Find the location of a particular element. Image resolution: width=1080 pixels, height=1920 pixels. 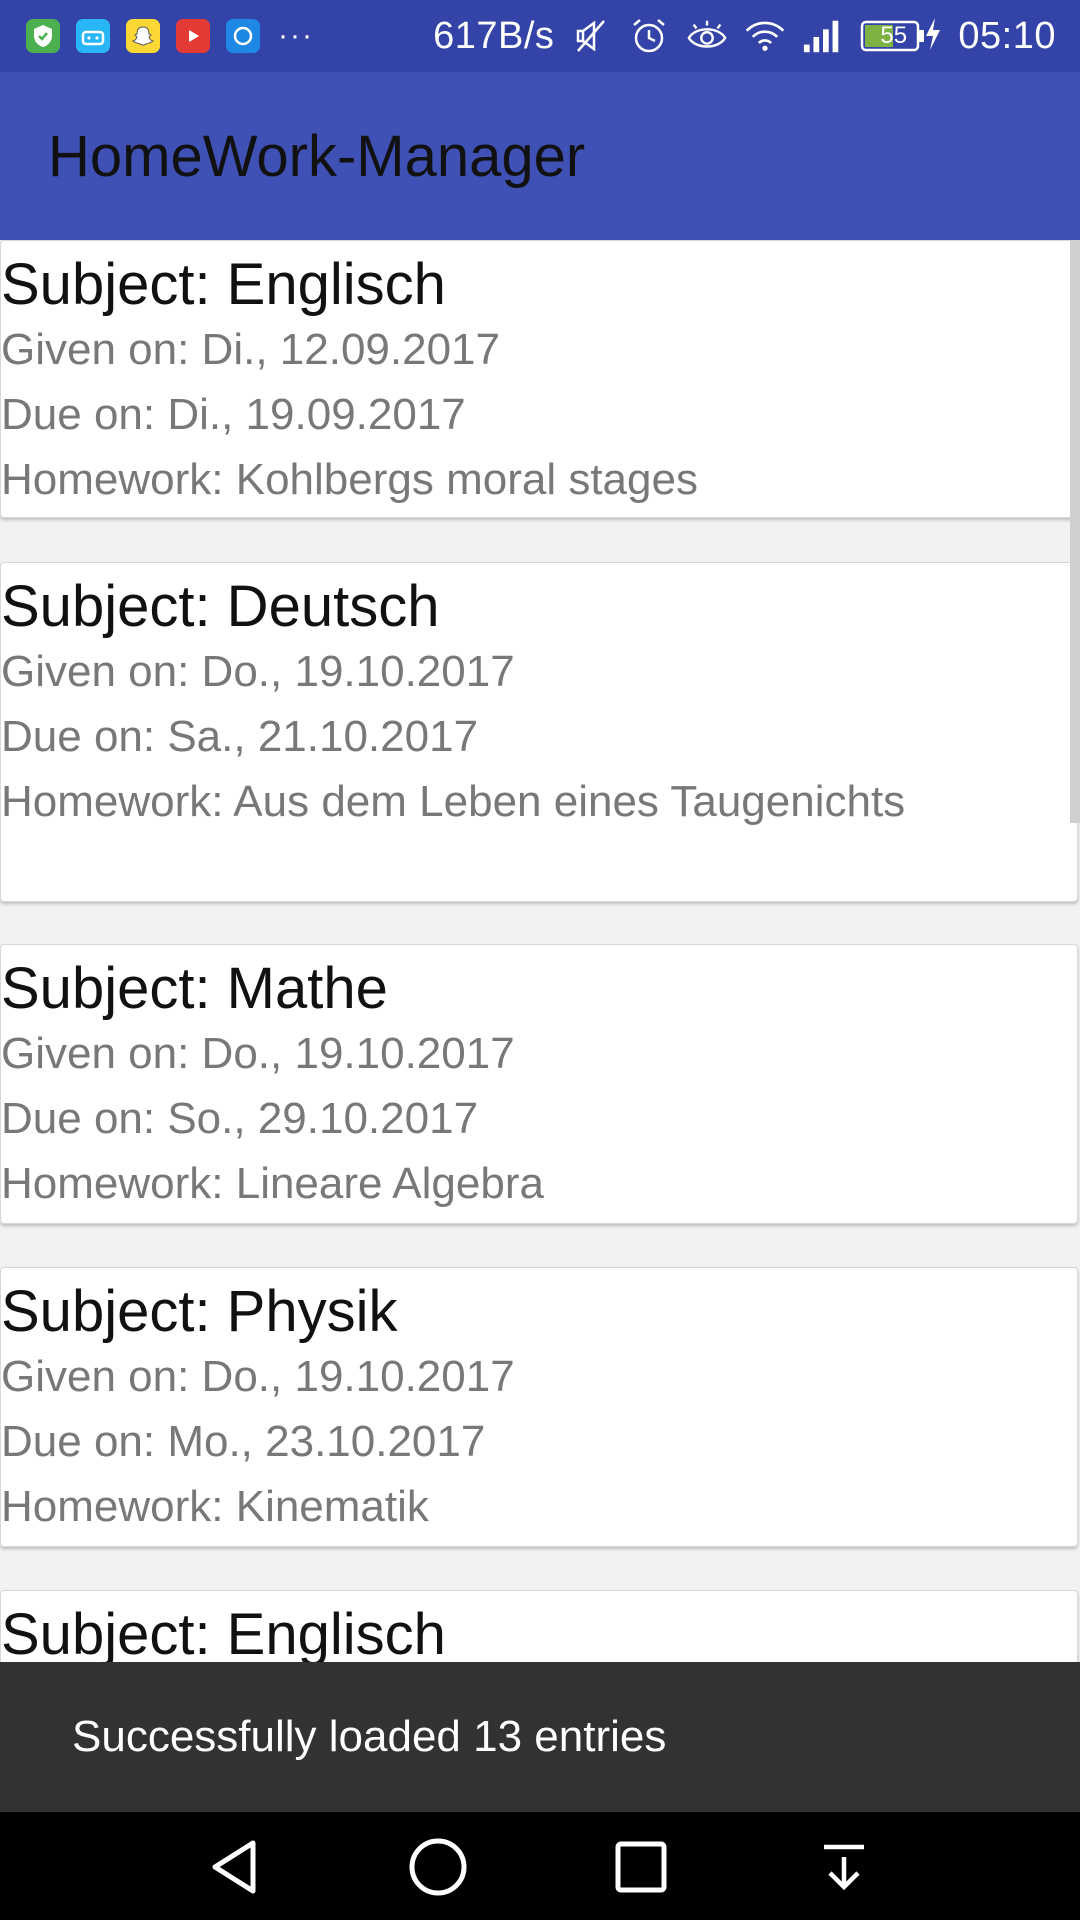

home-button is located at coordinates (438, 1867).